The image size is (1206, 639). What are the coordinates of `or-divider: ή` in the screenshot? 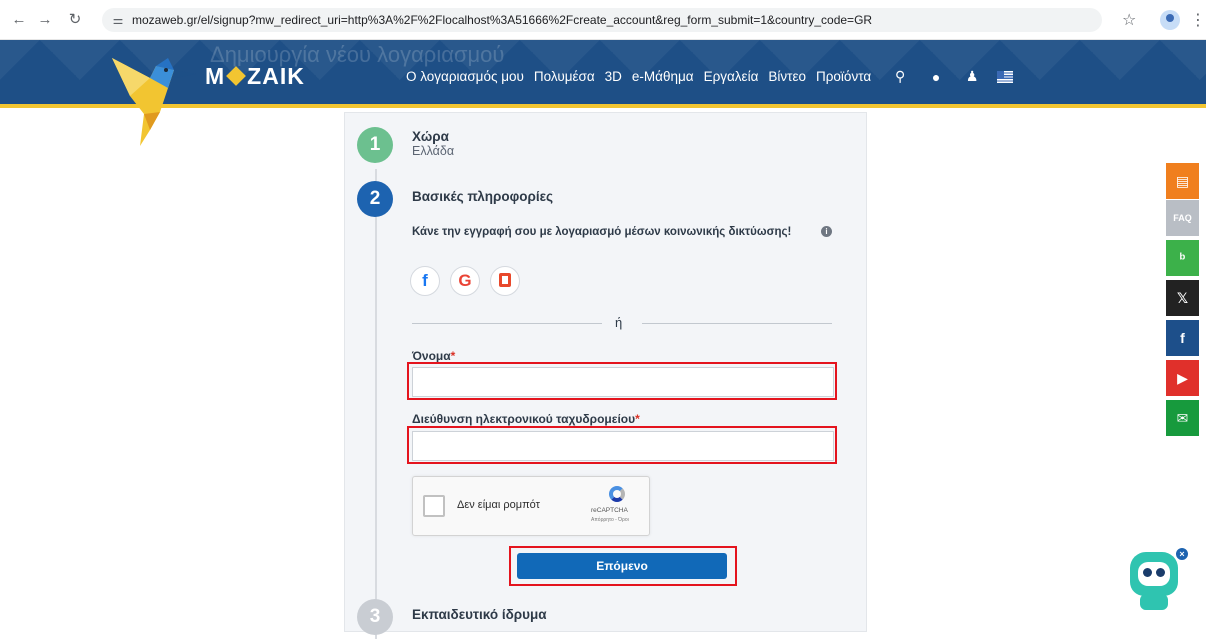 It's located at (622, 322).